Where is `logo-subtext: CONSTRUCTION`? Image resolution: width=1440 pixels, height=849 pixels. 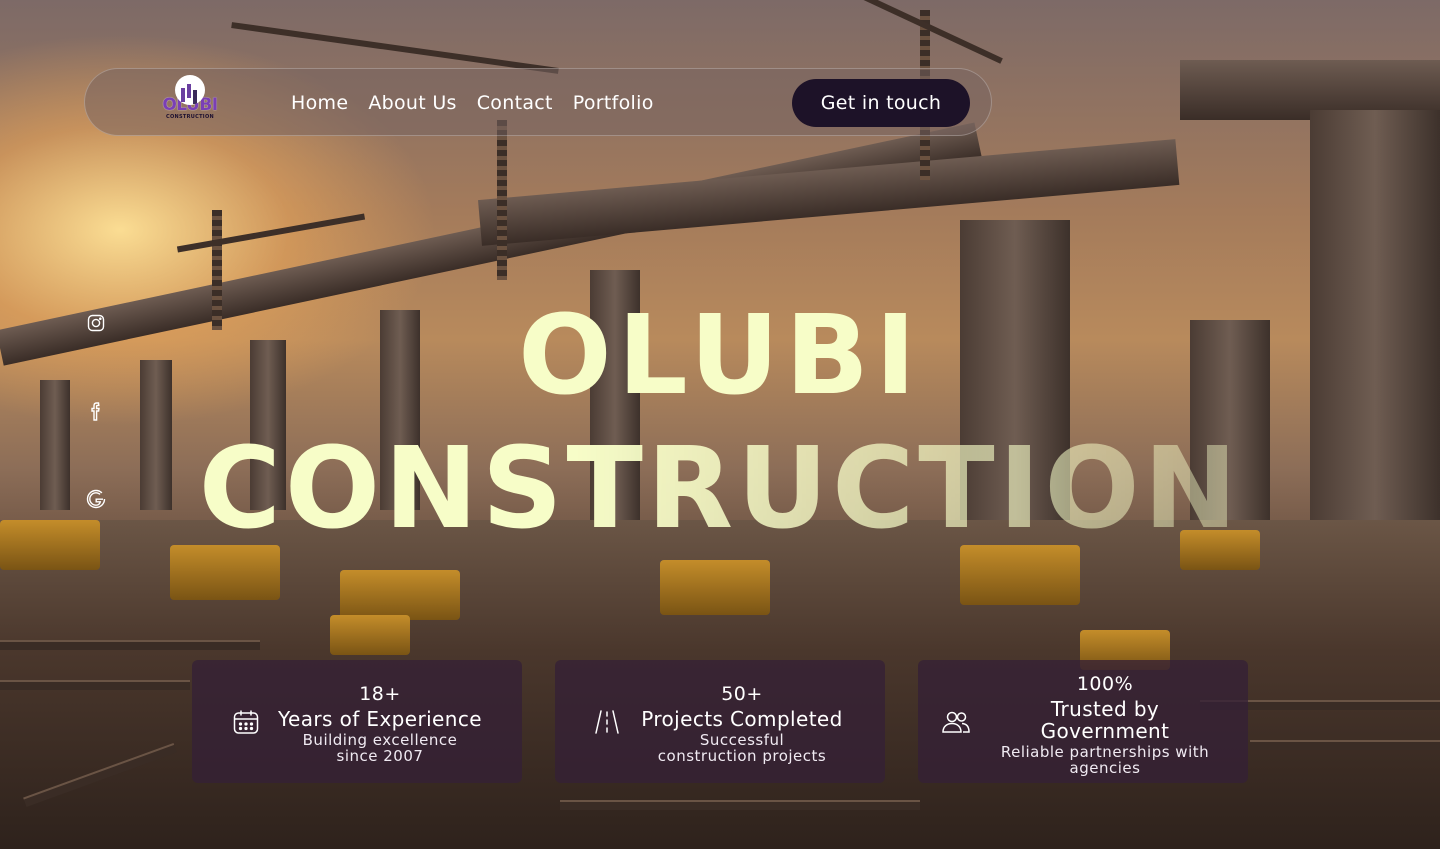
logo-subtext: CONSTRUCTION is located at coordinates (189, 117).